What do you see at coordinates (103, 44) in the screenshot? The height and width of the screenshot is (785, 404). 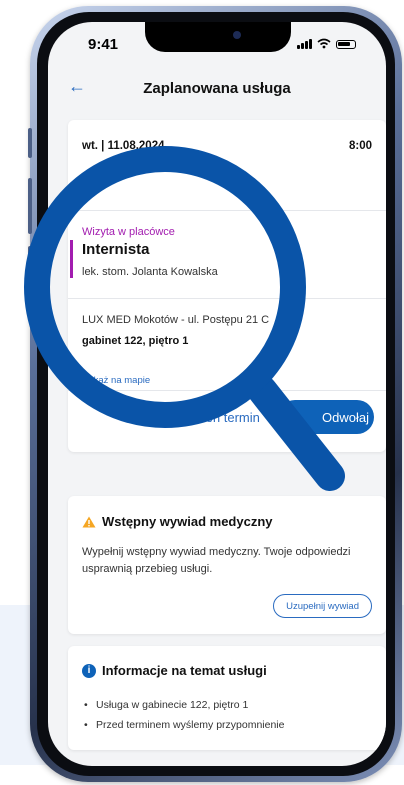 I see `status-time: 9:41` at bounding box center [103, 44].